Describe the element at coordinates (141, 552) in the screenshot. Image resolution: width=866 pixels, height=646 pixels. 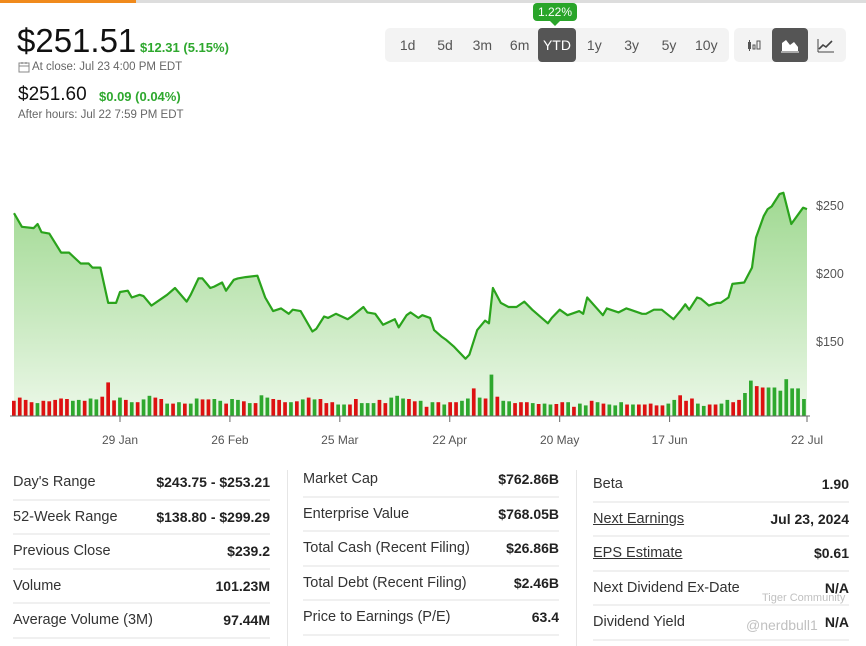
I see `stat-row: Previous Close $239.2` at that location.